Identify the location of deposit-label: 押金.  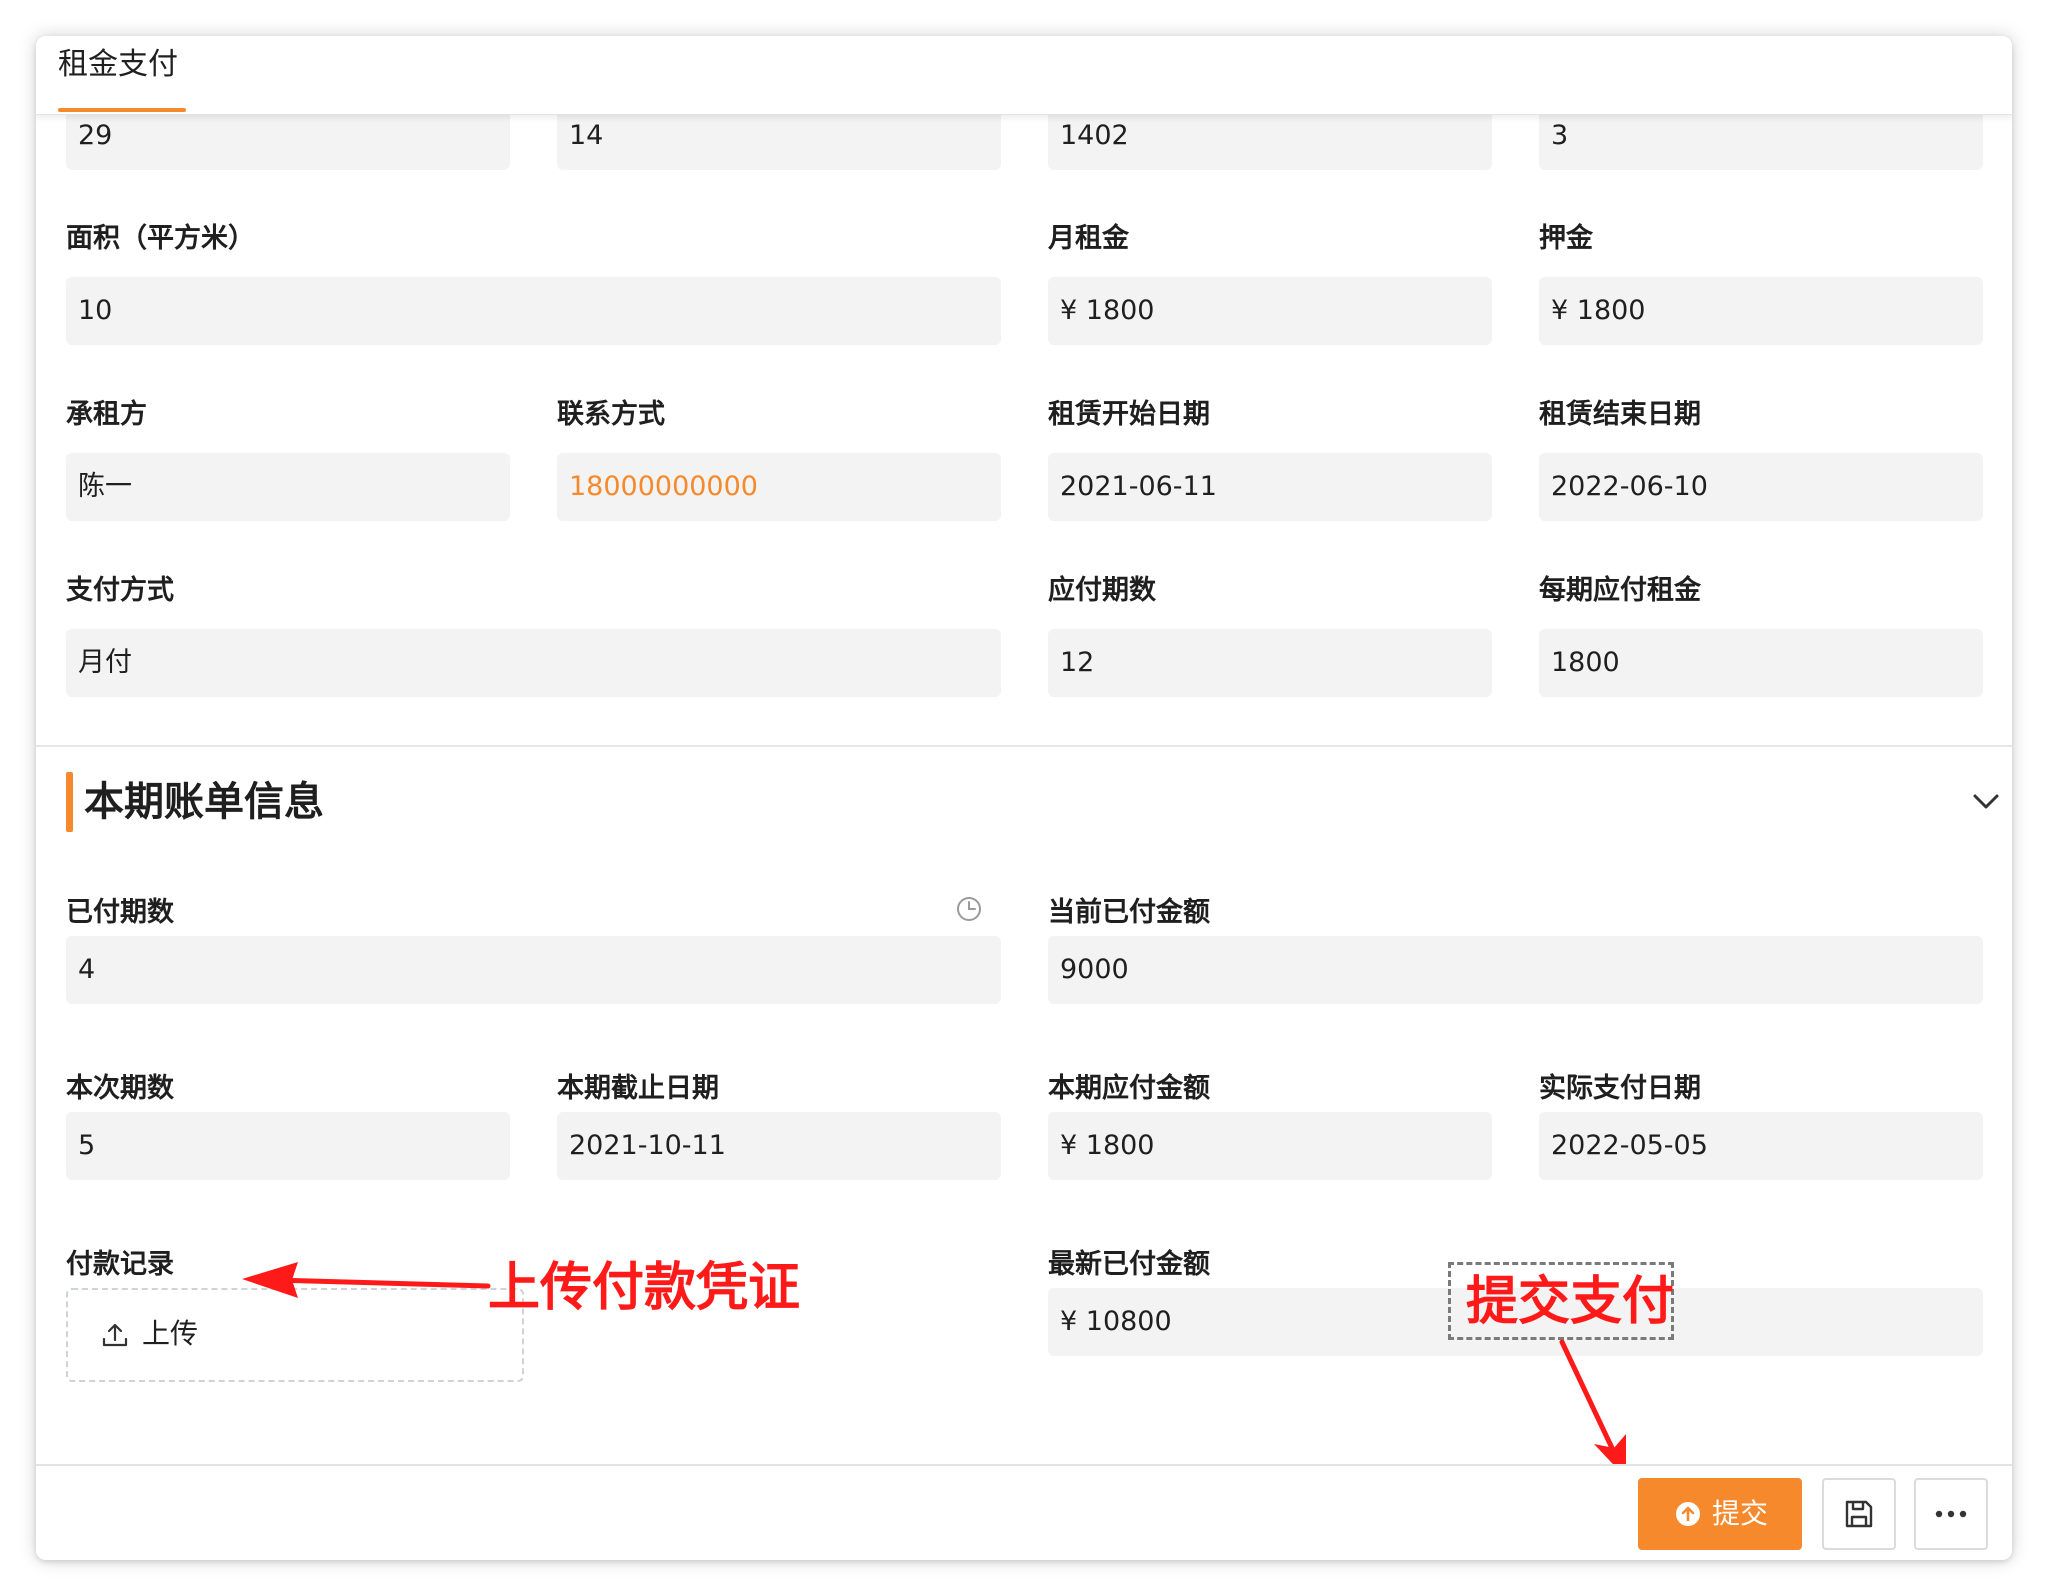
(1566, 238).